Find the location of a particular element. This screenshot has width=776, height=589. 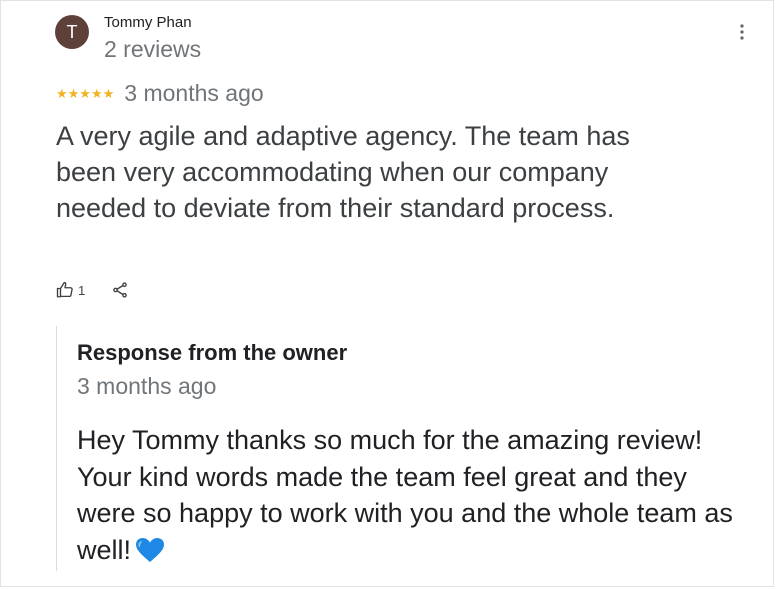

author-name: Tommy Phan is located at coordinates (148, 22).